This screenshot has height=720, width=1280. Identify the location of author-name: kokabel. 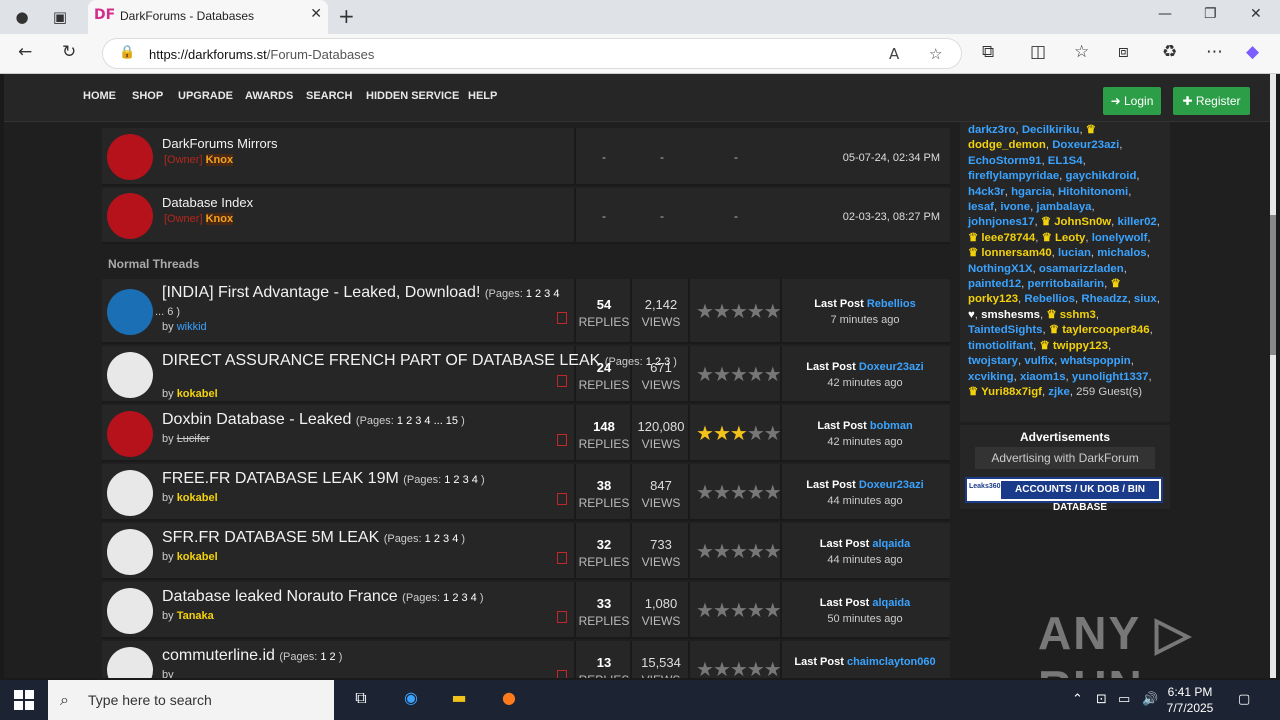
(197, 557).